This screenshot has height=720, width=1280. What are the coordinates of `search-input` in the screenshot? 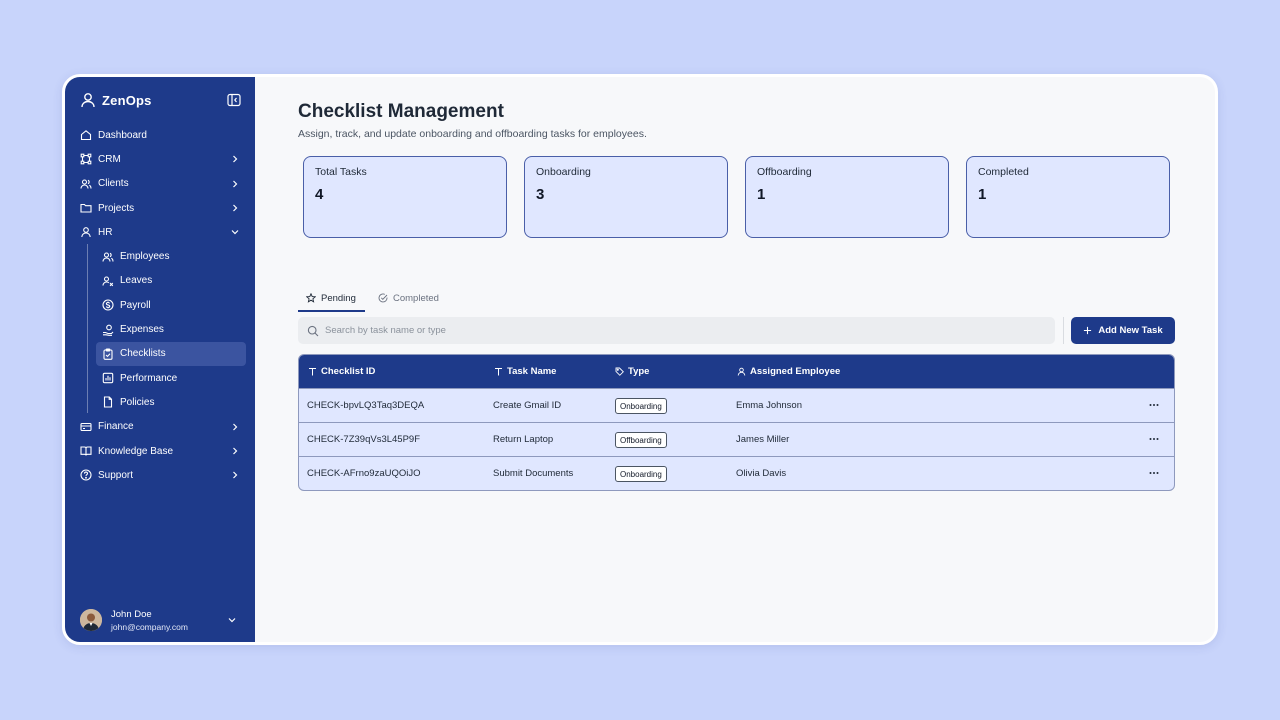 It's located at (675, 330).